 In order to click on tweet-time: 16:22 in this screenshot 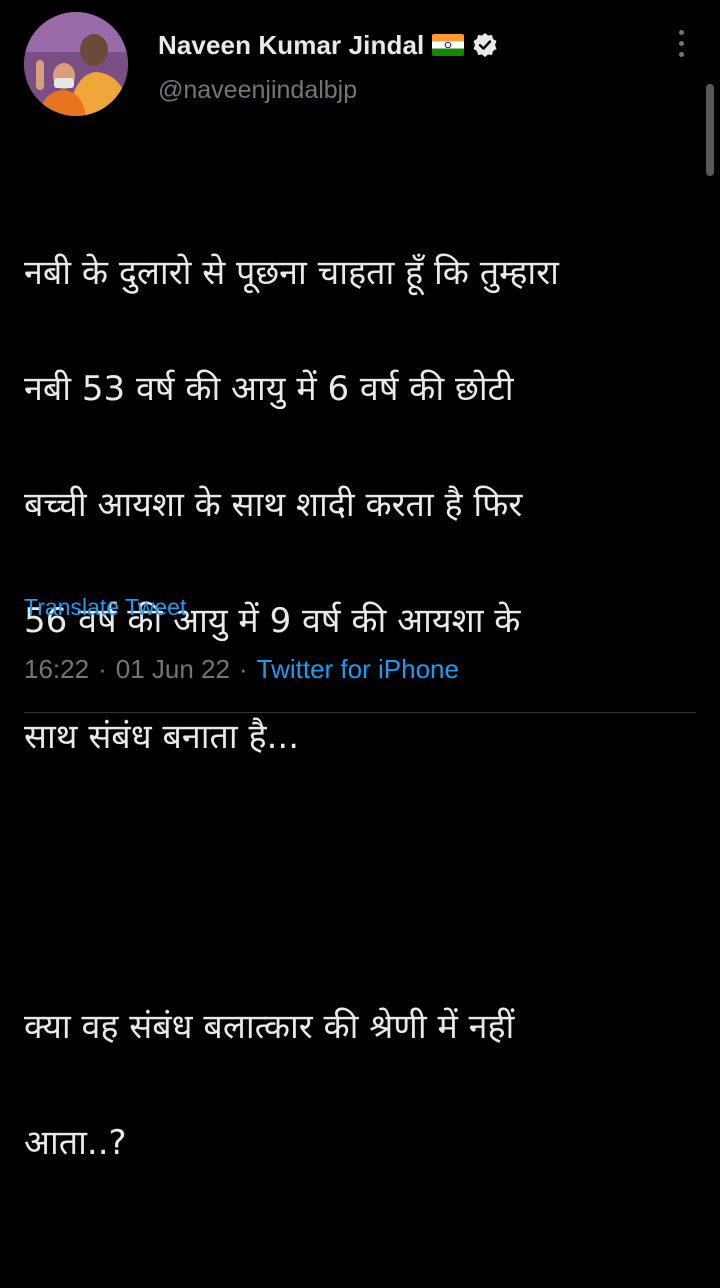, I will do `click(56, 669)`.